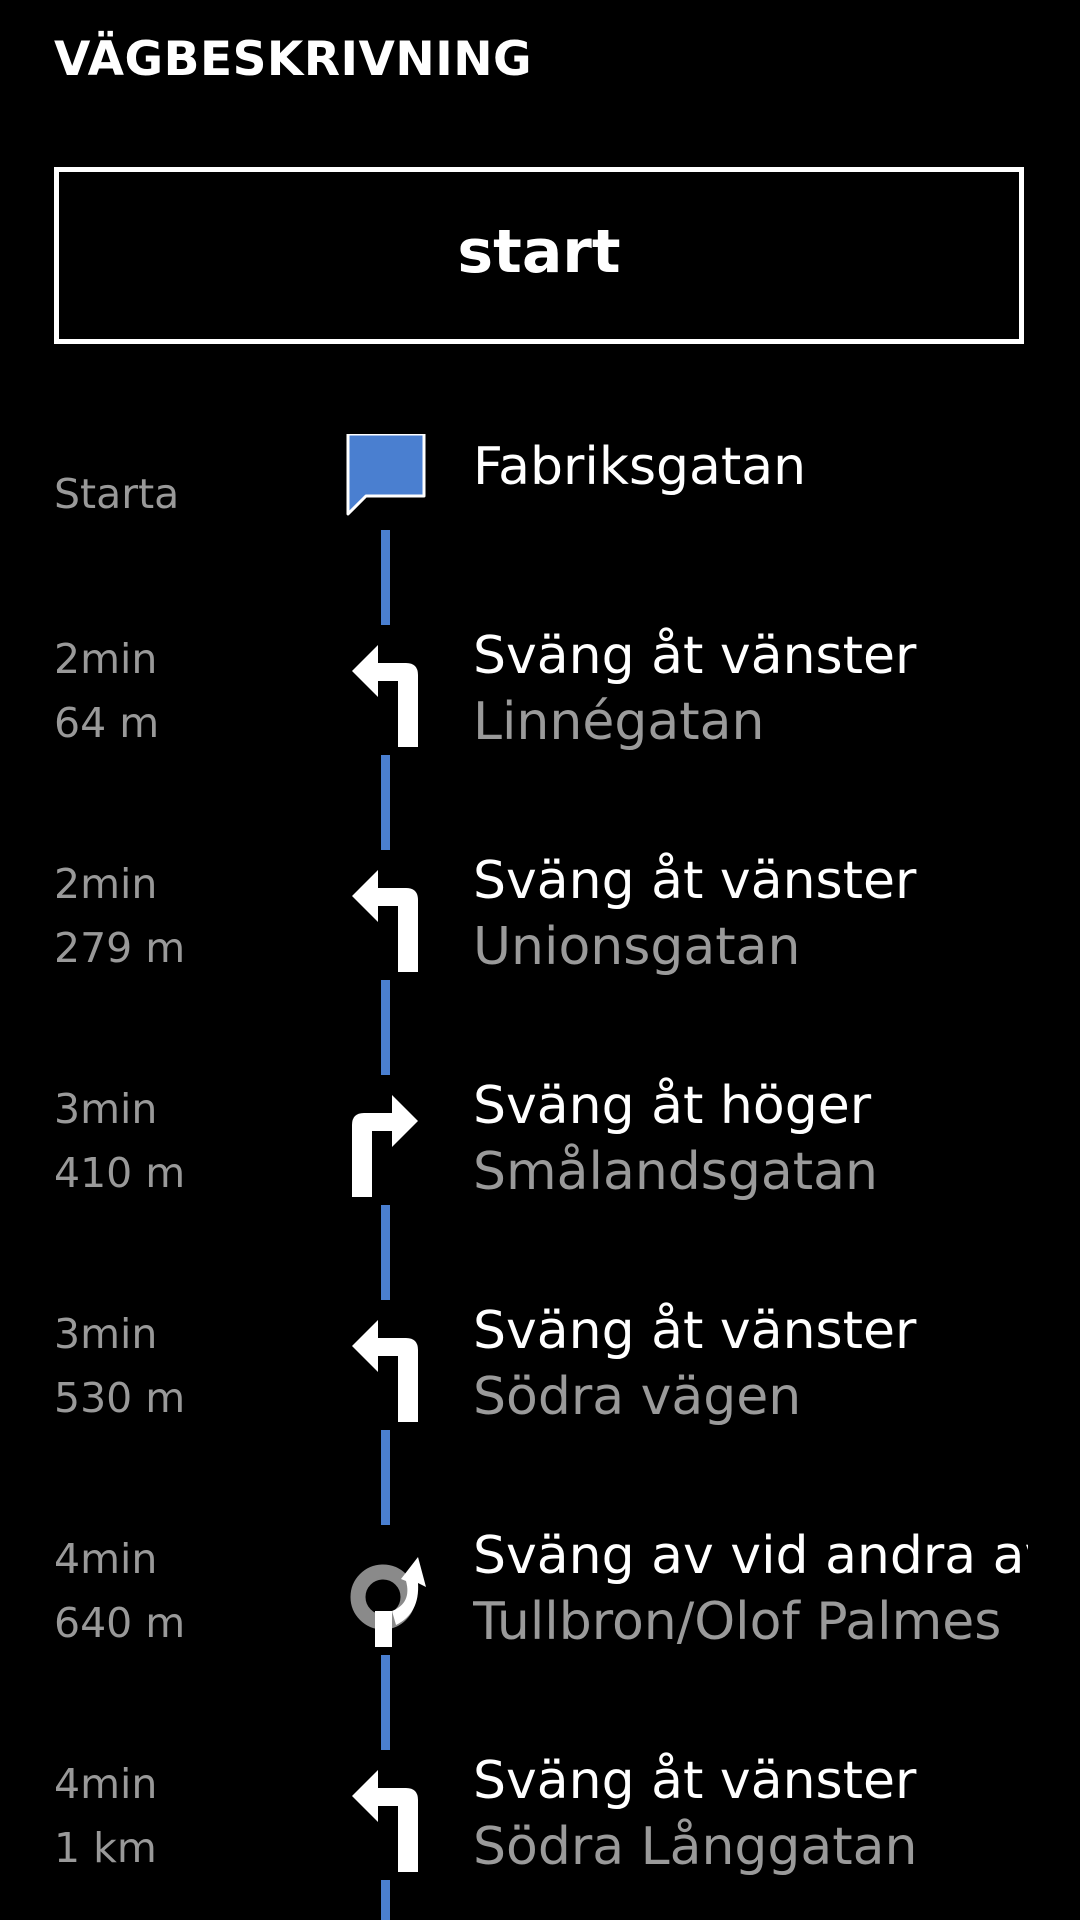  What do you see at coordinates (695, 1847) in the screenshot?
I see `step-street: Södra Långgatan` at bounding box center [695, 1847].